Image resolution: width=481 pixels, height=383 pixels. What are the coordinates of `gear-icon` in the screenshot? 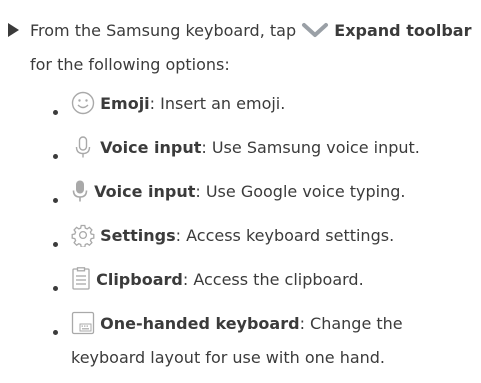 It's located at (83, 235).